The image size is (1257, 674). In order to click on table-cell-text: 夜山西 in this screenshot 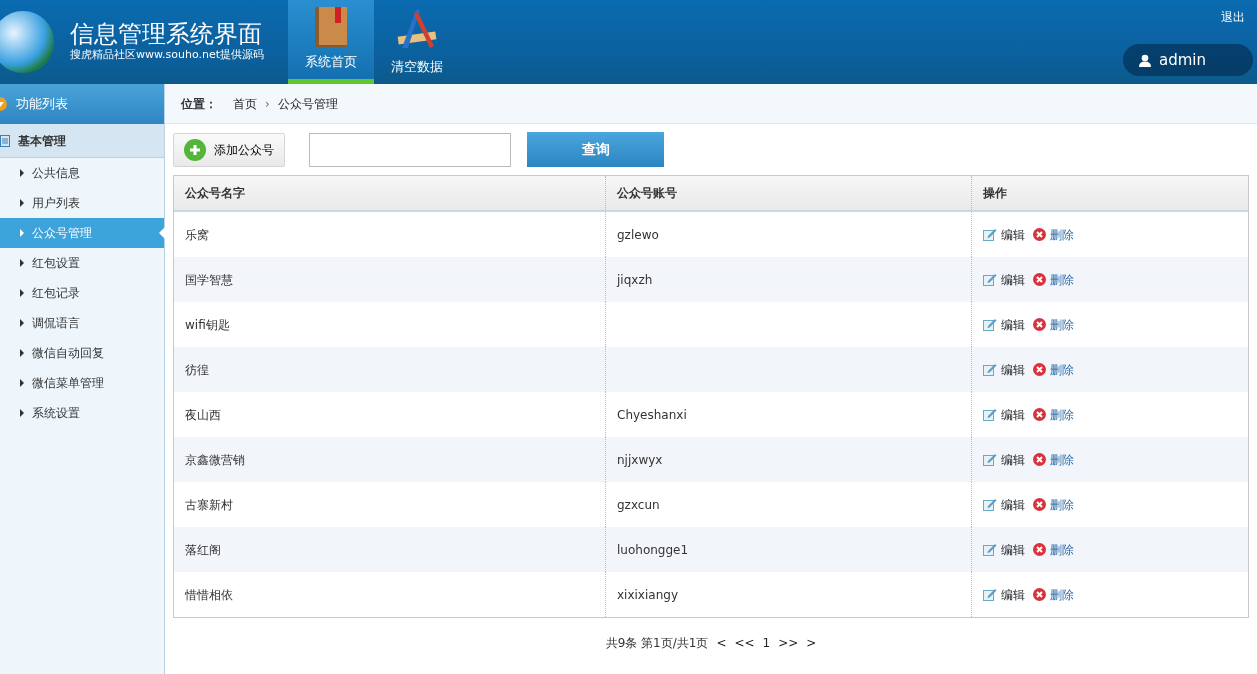, I will do `click(203, 415)`.